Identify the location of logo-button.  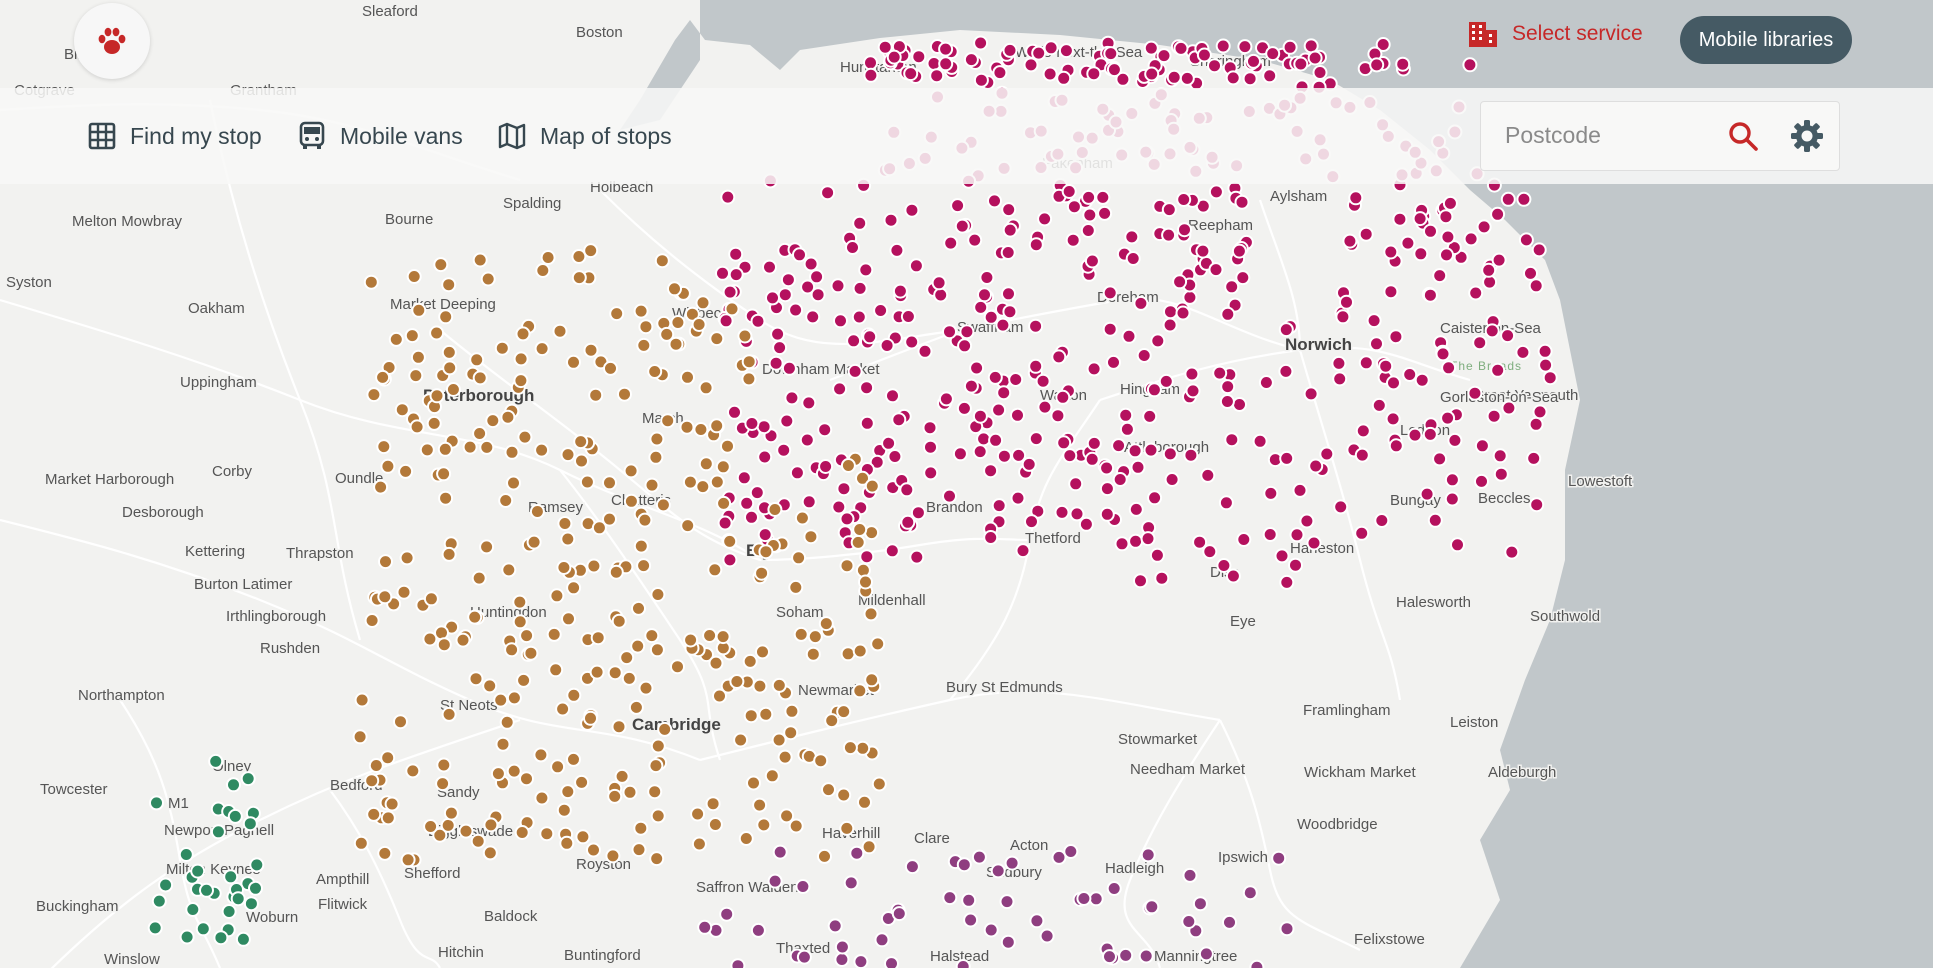
(112, 41).